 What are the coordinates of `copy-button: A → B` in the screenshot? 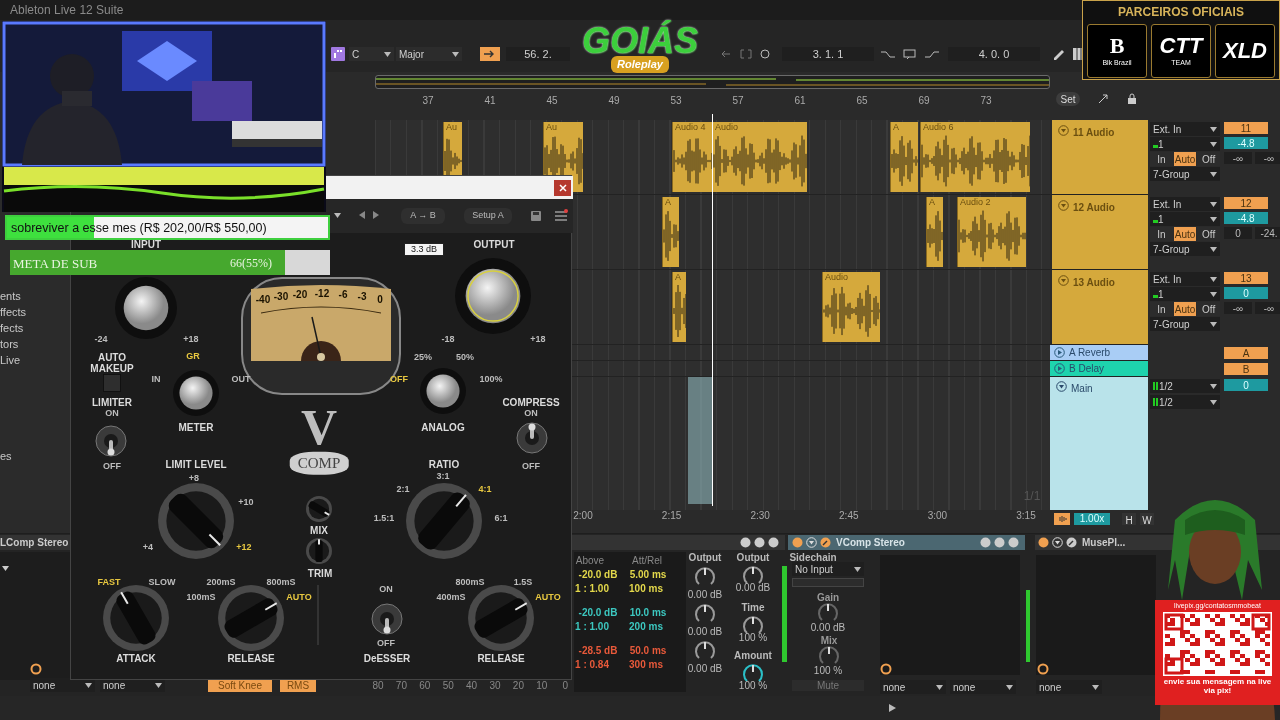 It's located at (423, 216).